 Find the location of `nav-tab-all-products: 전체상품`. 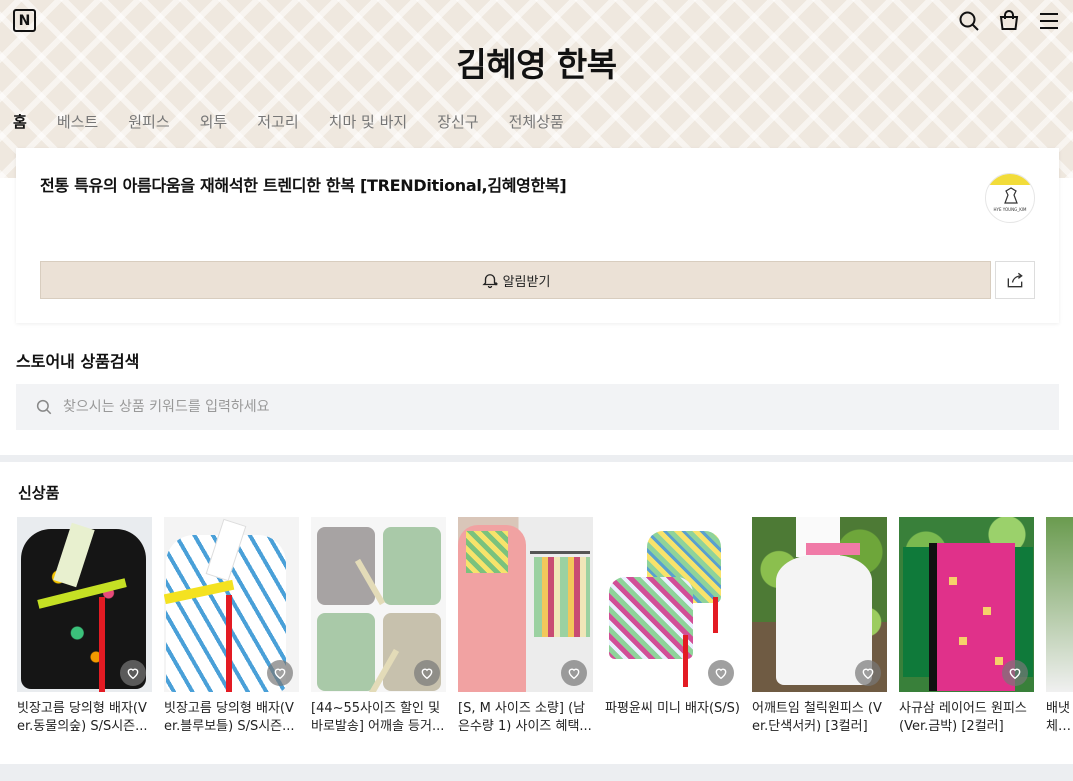

nav-tab-all-products: 전체상품 is located at coordinates (536, 121).